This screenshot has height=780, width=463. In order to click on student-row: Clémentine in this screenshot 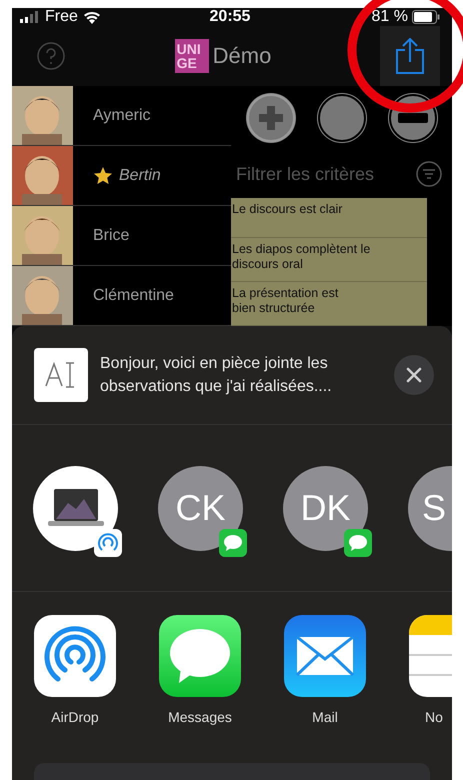, I will do `click(121, 296)`.